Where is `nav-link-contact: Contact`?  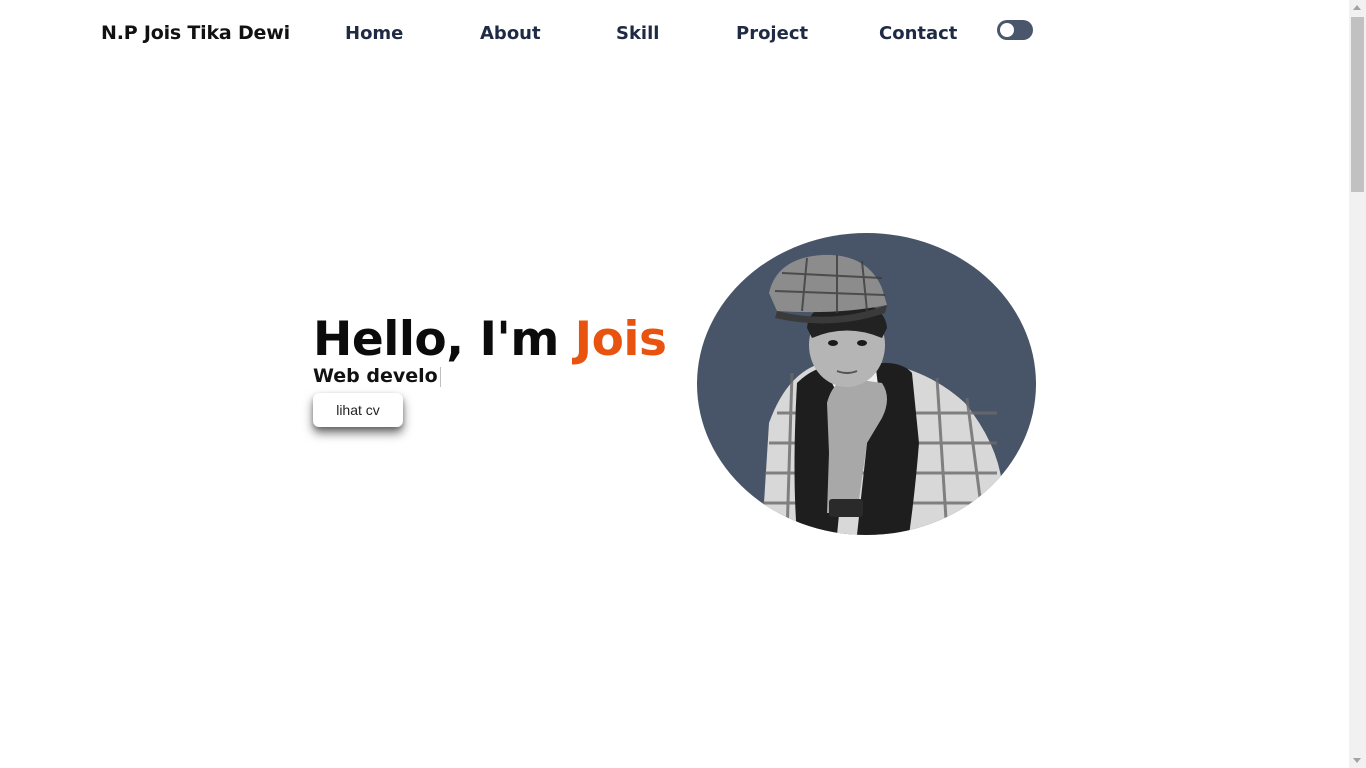
nav-link-contact: Contact is located at coordinates (918, 33).